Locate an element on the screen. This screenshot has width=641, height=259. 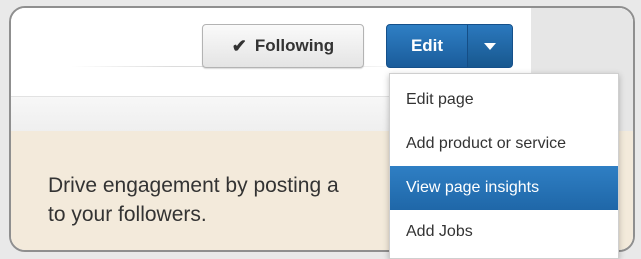
following-label: Following is located at coordinates (294, 45).